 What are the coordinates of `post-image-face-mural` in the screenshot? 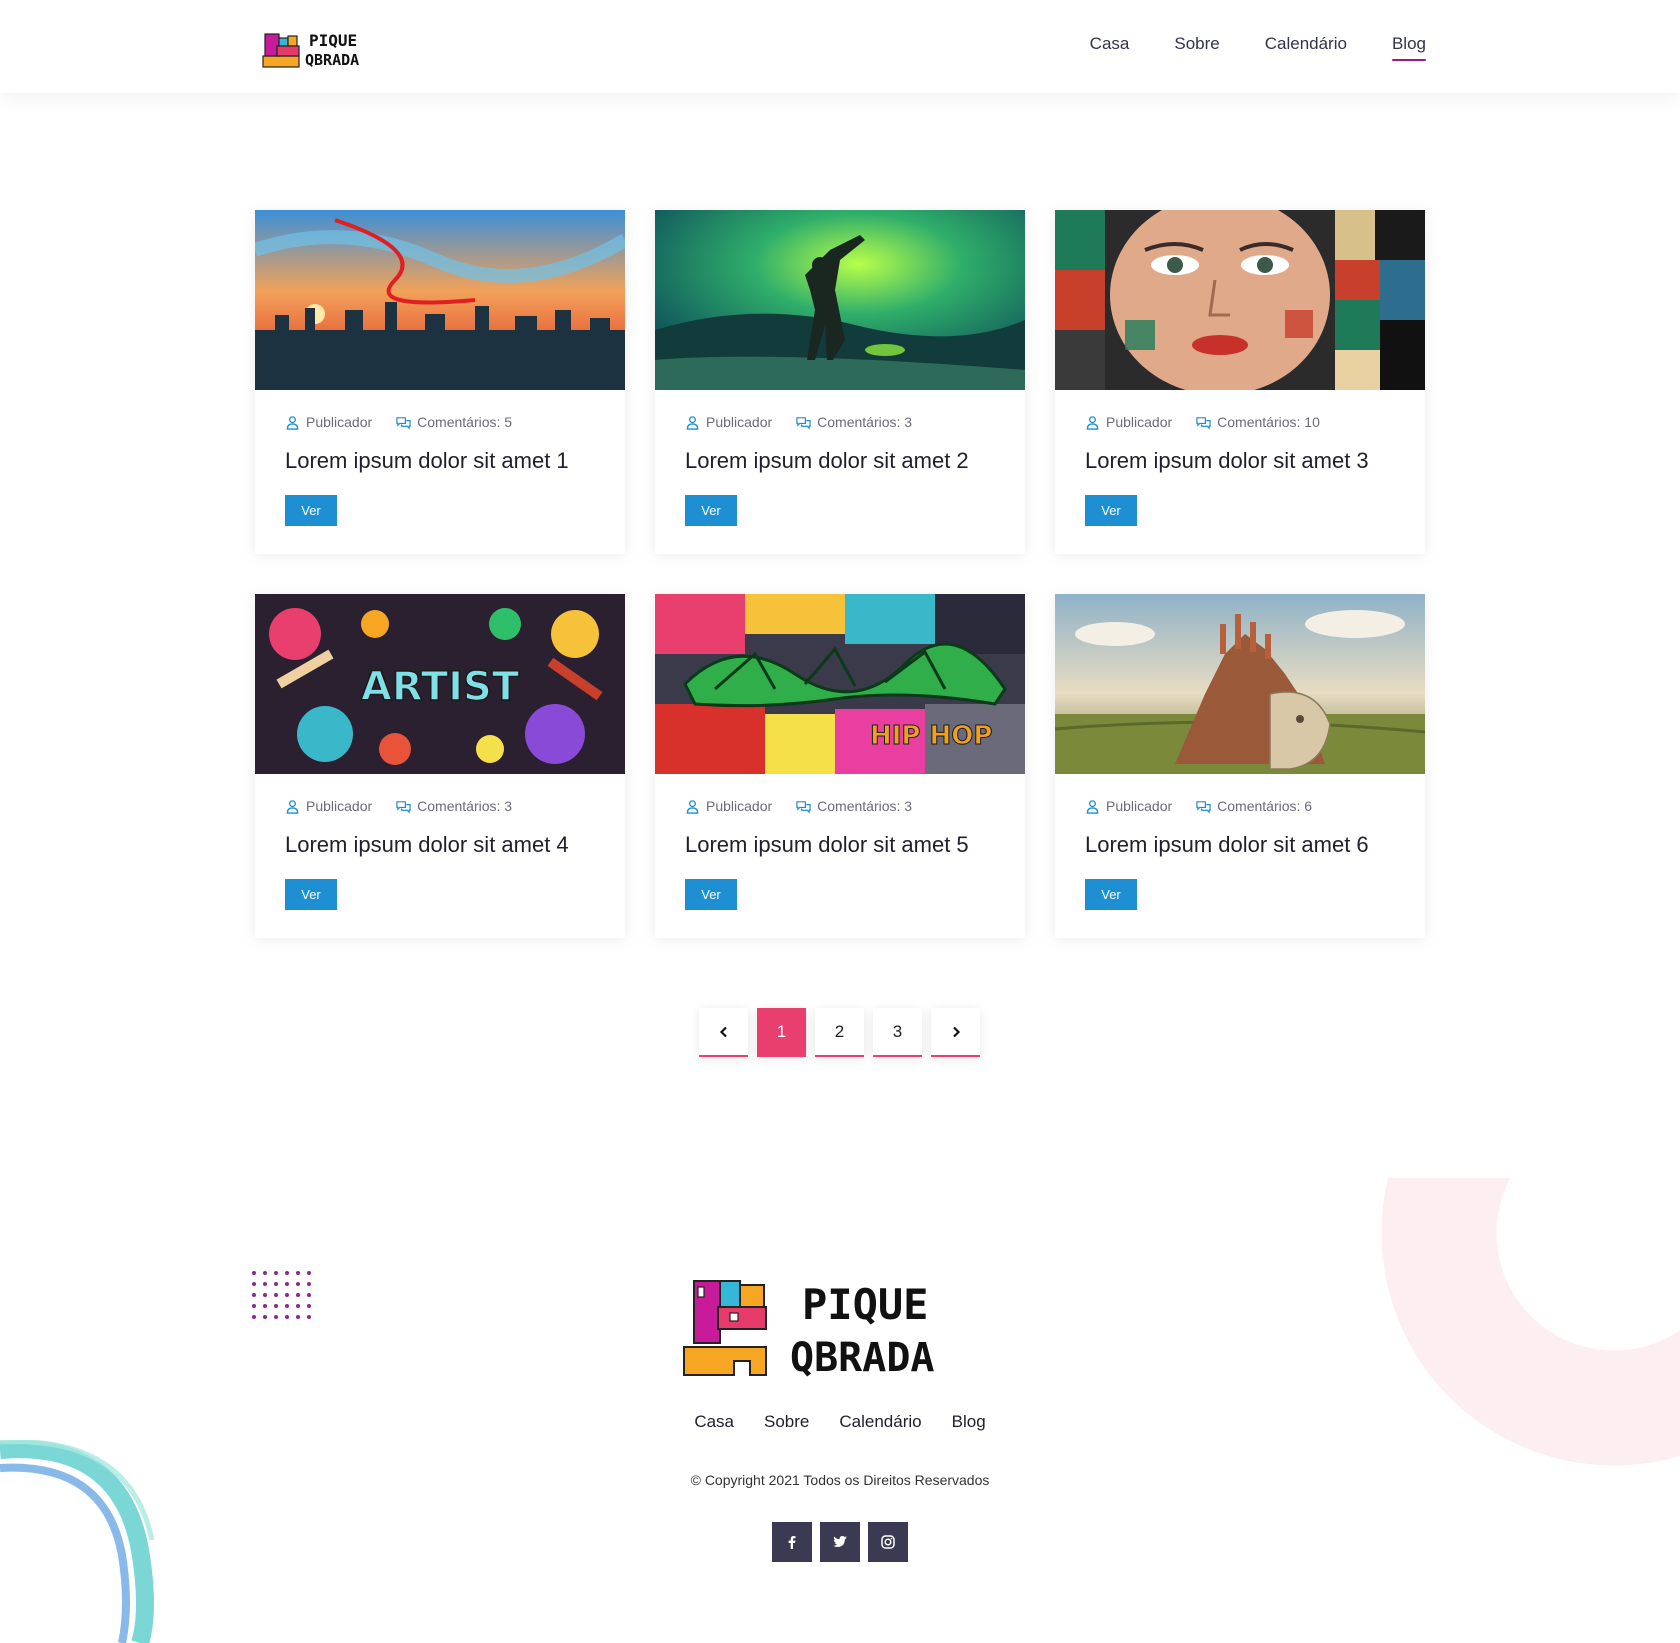 It's located at (1240, 300).